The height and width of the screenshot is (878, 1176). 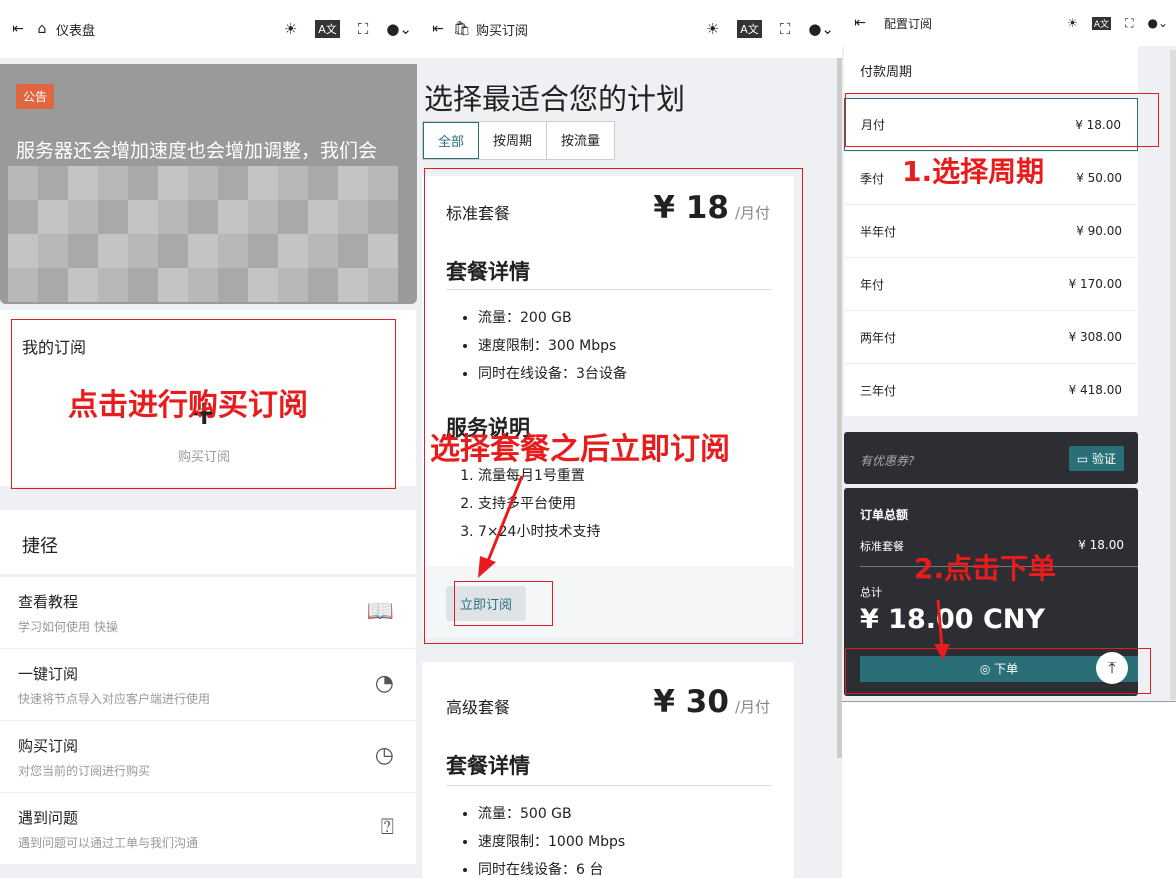 What do you see at coordinates (991, 124) in the screenshot?
I see `period-option-monthly: 月付 ¥ 18.00` at bounding box center [991, 124].